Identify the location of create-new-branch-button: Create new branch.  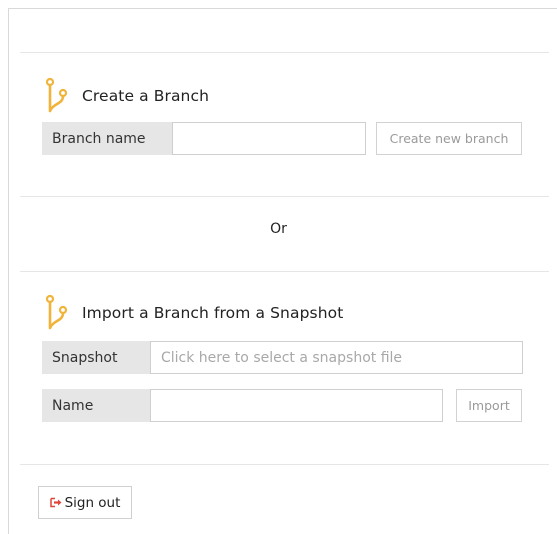
(449, 138).